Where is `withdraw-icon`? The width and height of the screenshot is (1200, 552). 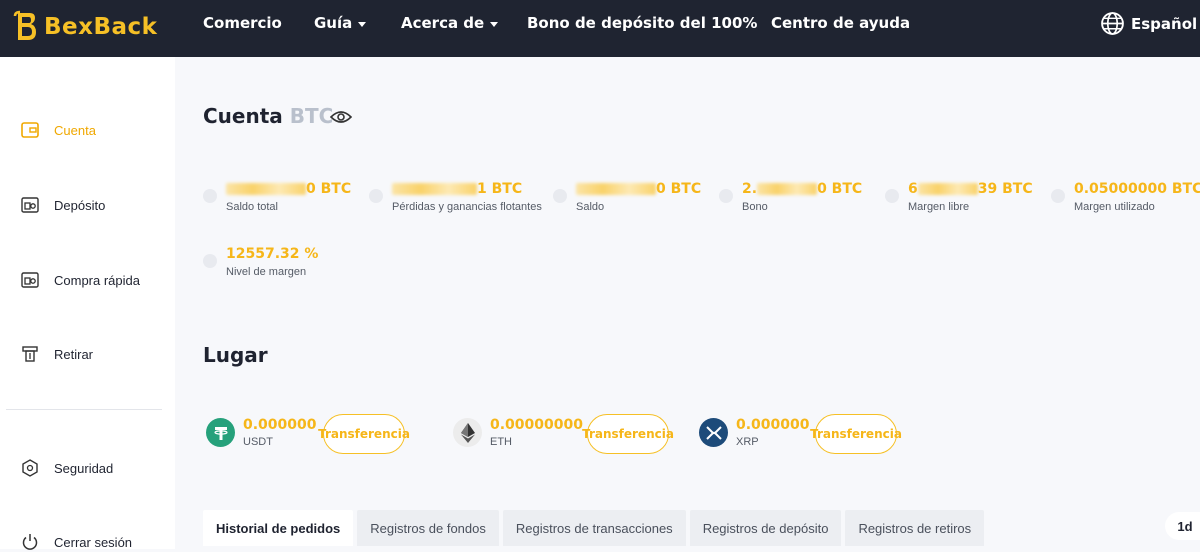 withdraw-icon is located at coordinates (30, 354).